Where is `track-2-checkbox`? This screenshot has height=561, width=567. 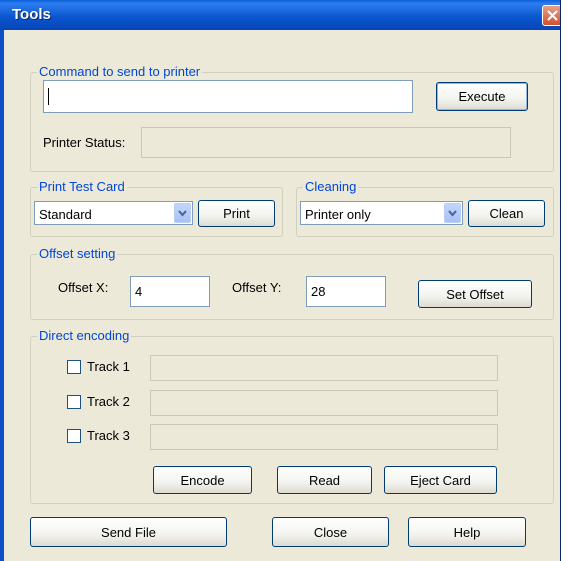
track-2-checkbox is located at coordinates (74, 402).